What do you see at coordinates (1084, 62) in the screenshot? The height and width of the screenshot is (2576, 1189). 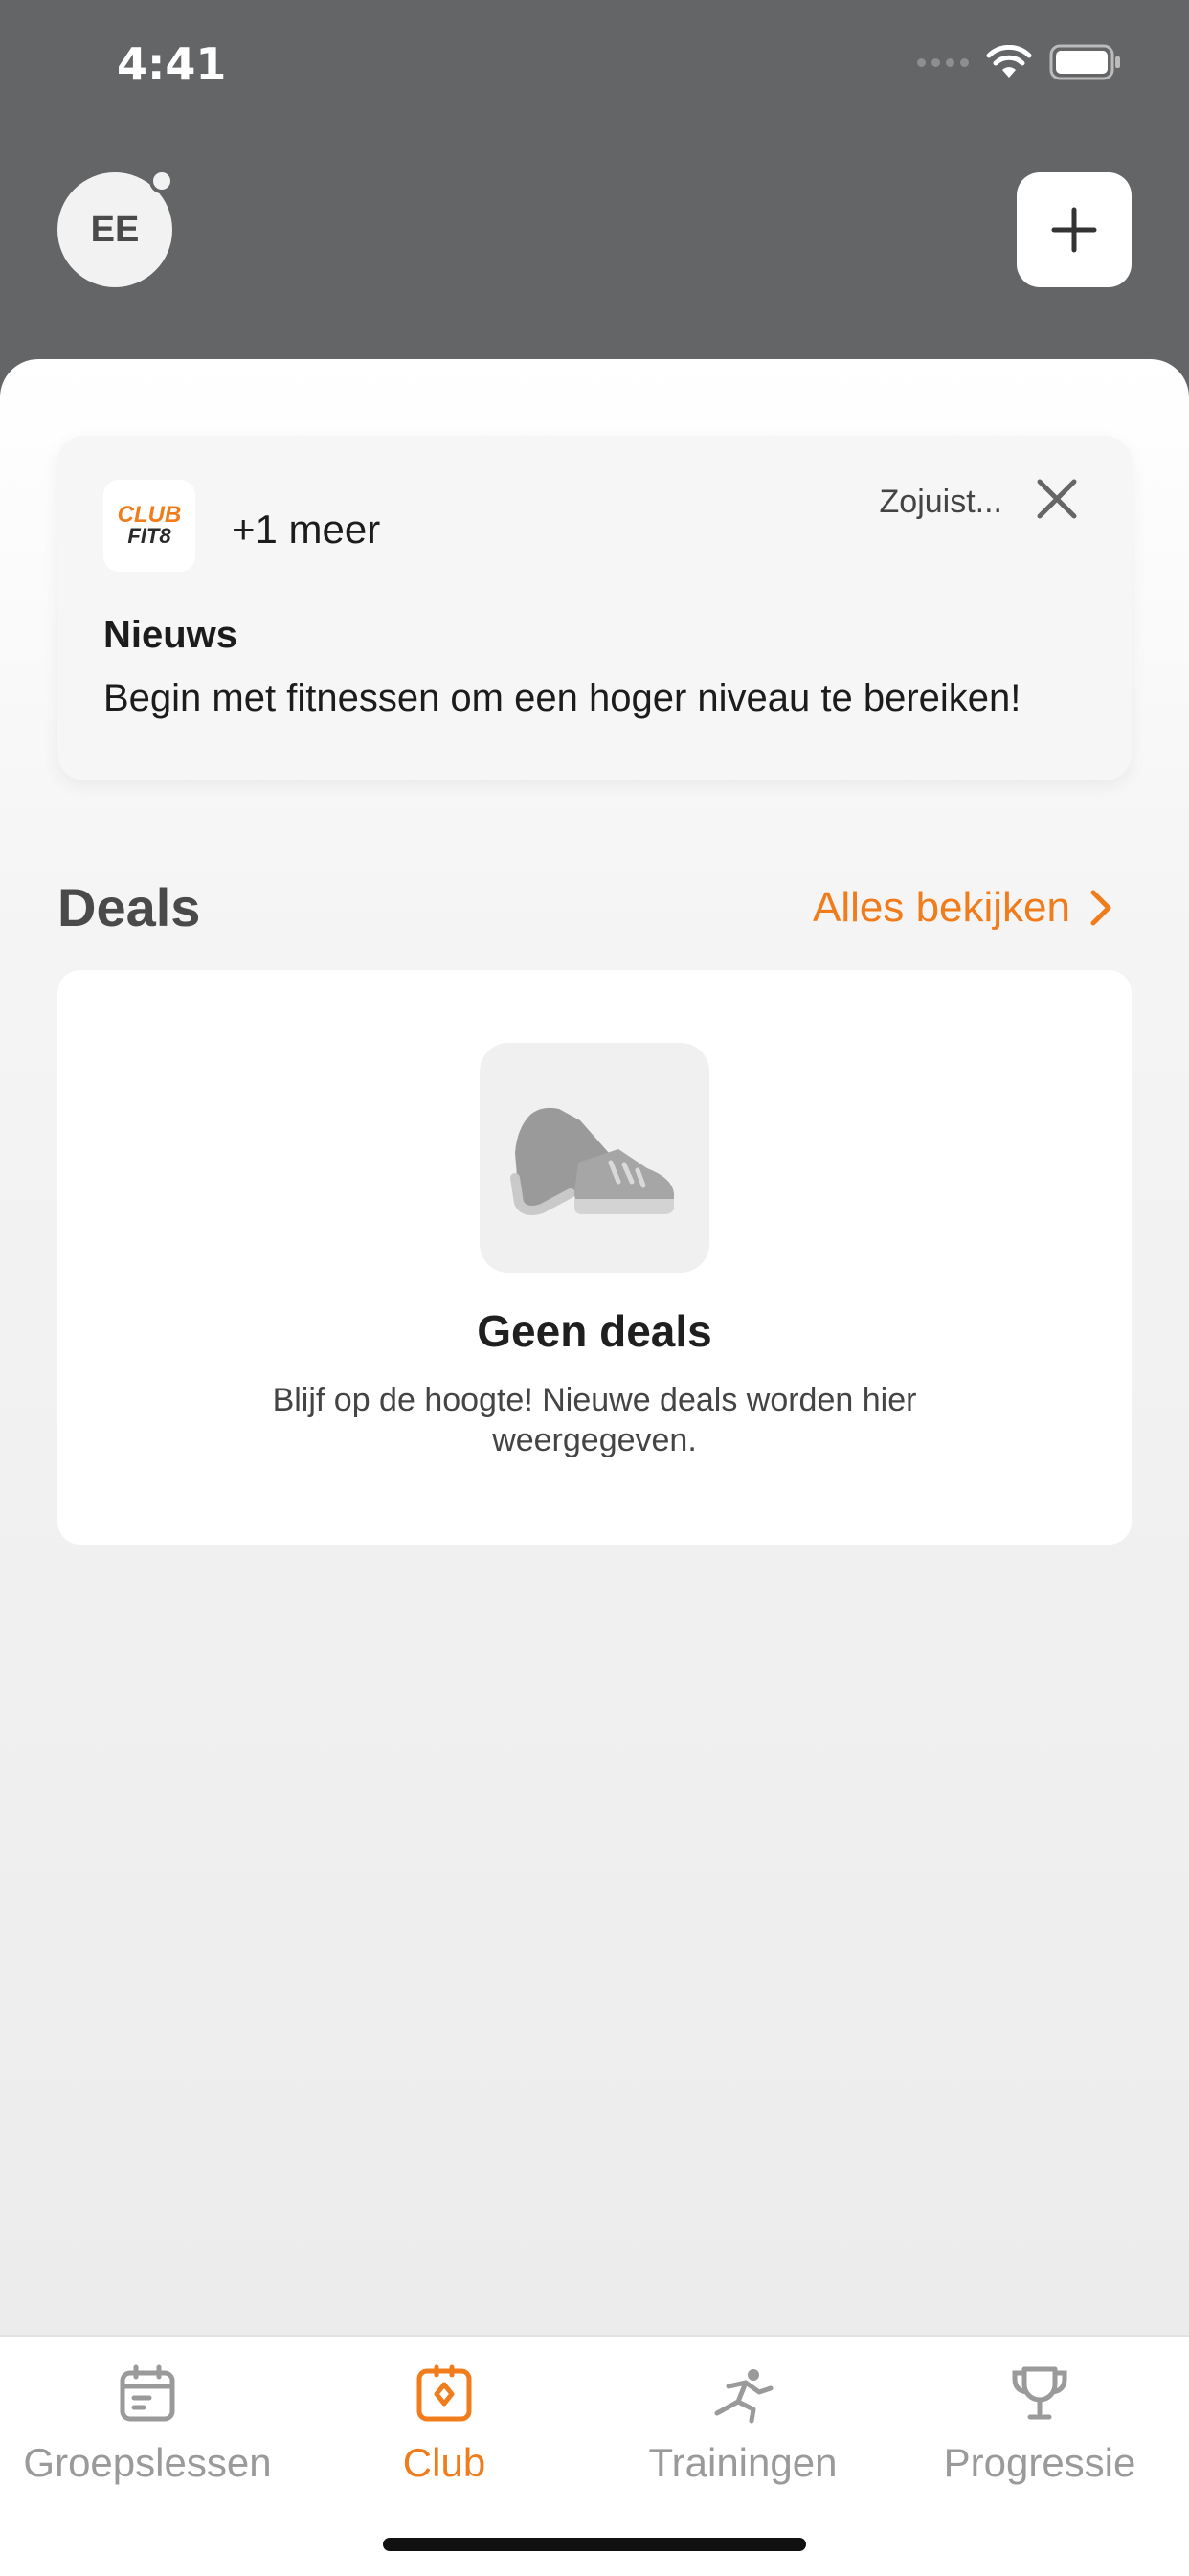 I see `battery-icon` at bounding box center [1084, 62].